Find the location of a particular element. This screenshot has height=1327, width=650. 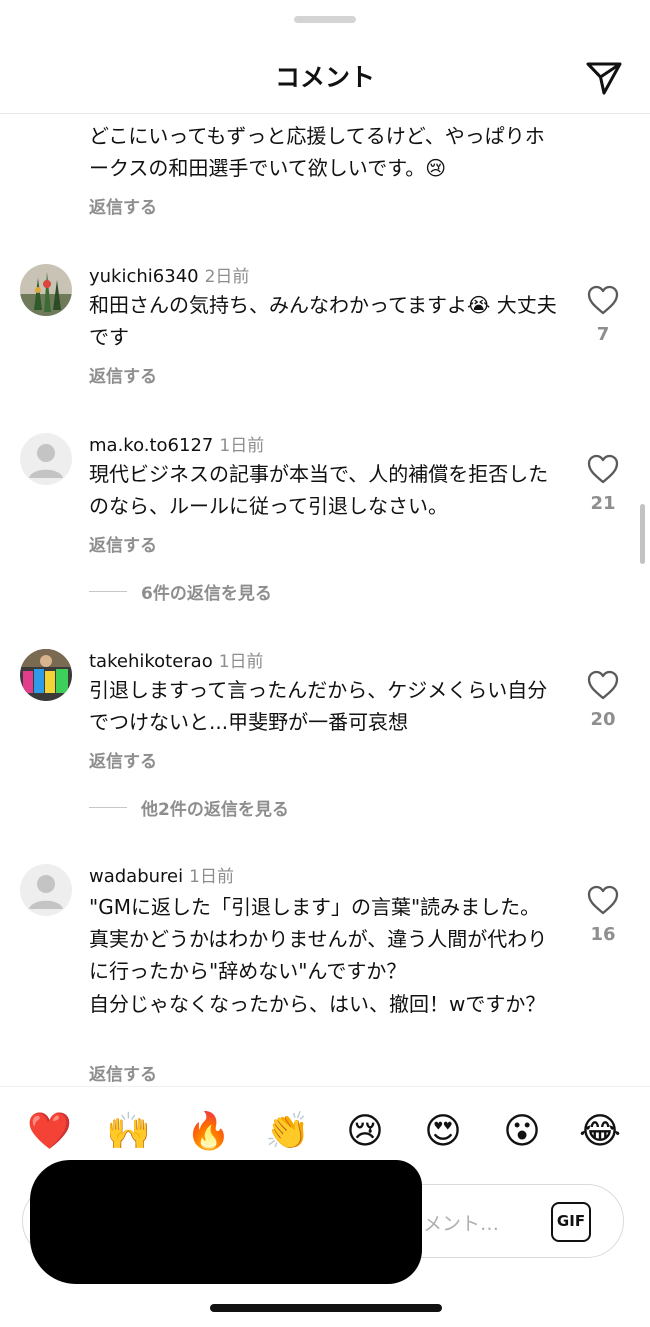

view-replies-button: 6件の返信を見る is located at coordinates (180, 591).